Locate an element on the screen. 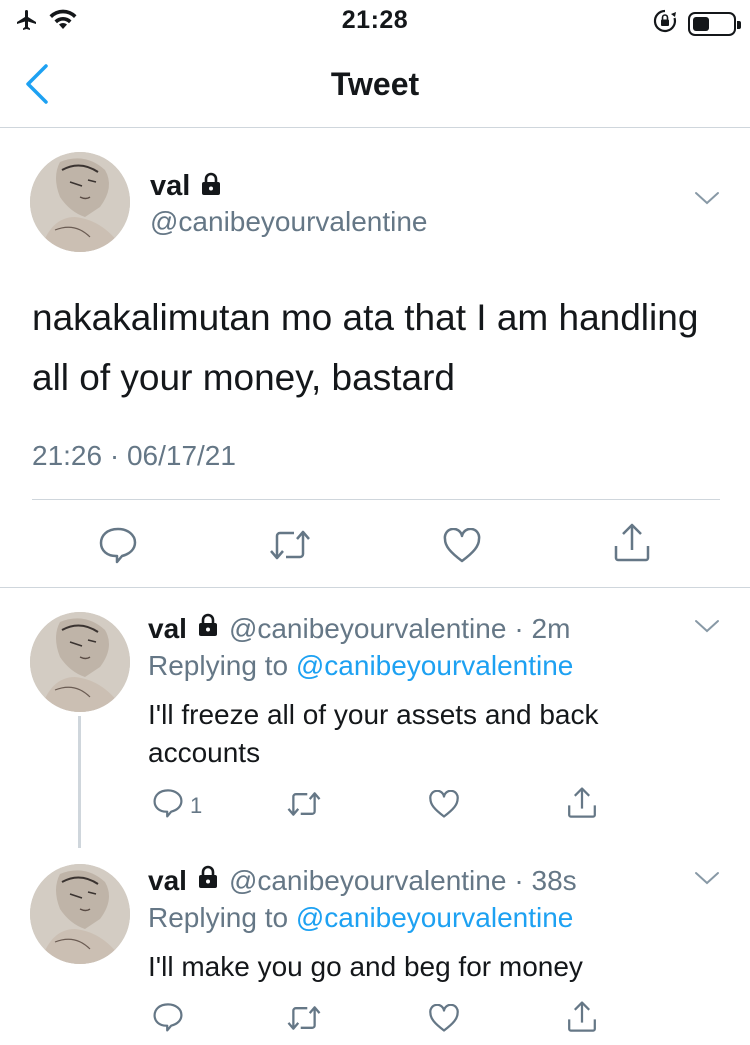 Image resolution: width=750 pixels, height=1045 pixels. status-time: 21:28 is located at coordinates (375, 20).